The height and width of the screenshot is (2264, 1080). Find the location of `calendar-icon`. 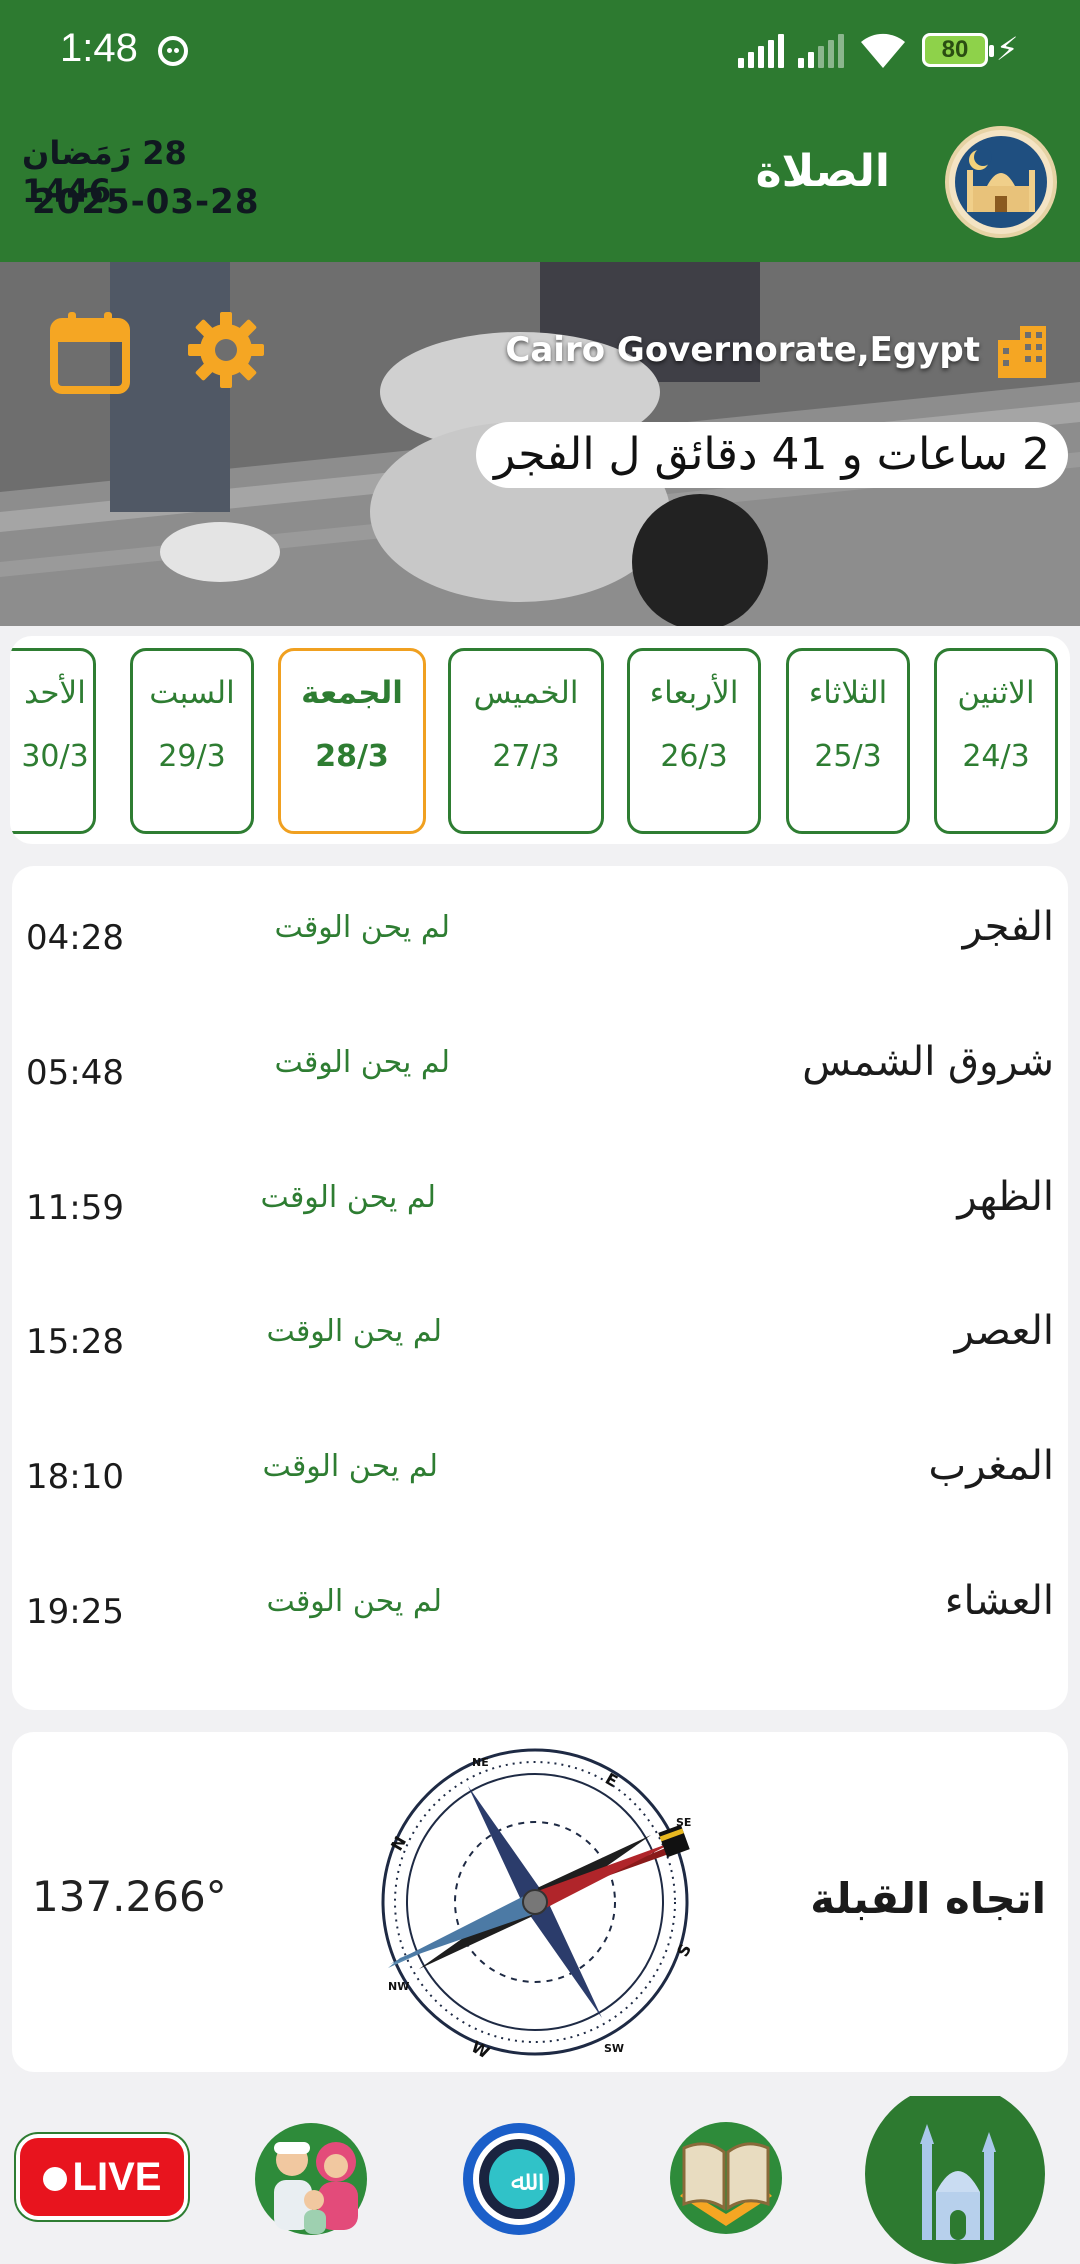

calendar-icon is located at coordinates (90, 352).